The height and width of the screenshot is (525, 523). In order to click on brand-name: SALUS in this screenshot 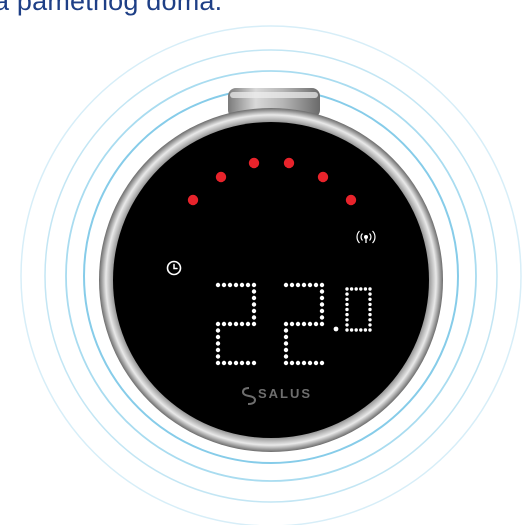, I will do `click(285, 393)`.